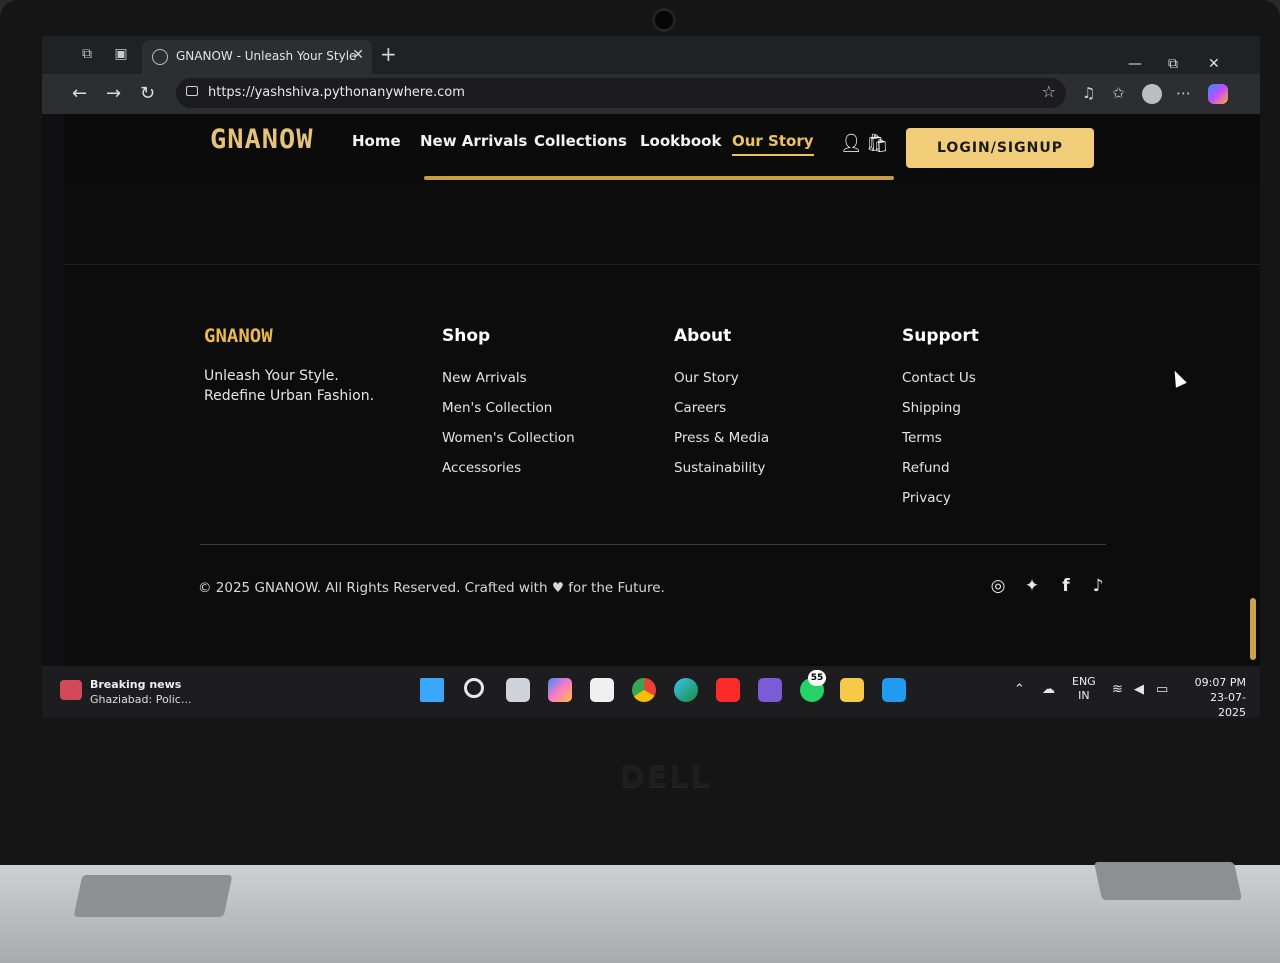 The width and height of the screenshot is (1280, 963). What do you see at coordinates (518, 690) in the screenshot?
I see `task-view-icon` at bounding box center [518, 690].